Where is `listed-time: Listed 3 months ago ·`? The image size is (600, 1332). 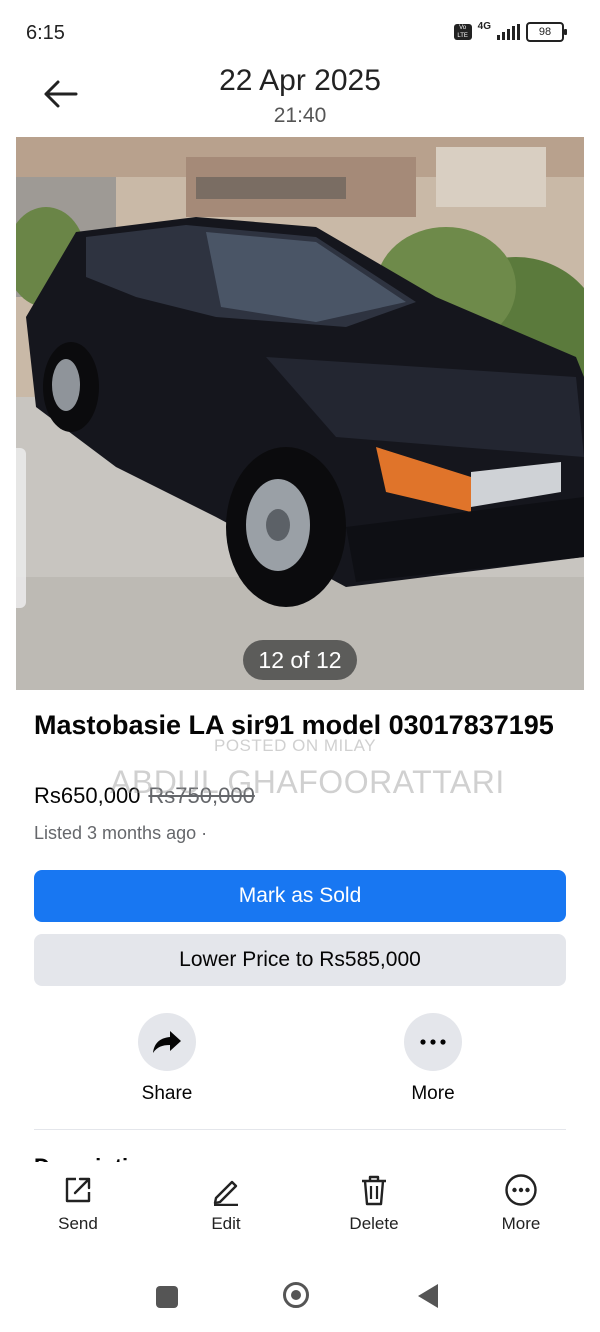 listed-time: Listed 3 months ago · is located at coordinates (121, 833).